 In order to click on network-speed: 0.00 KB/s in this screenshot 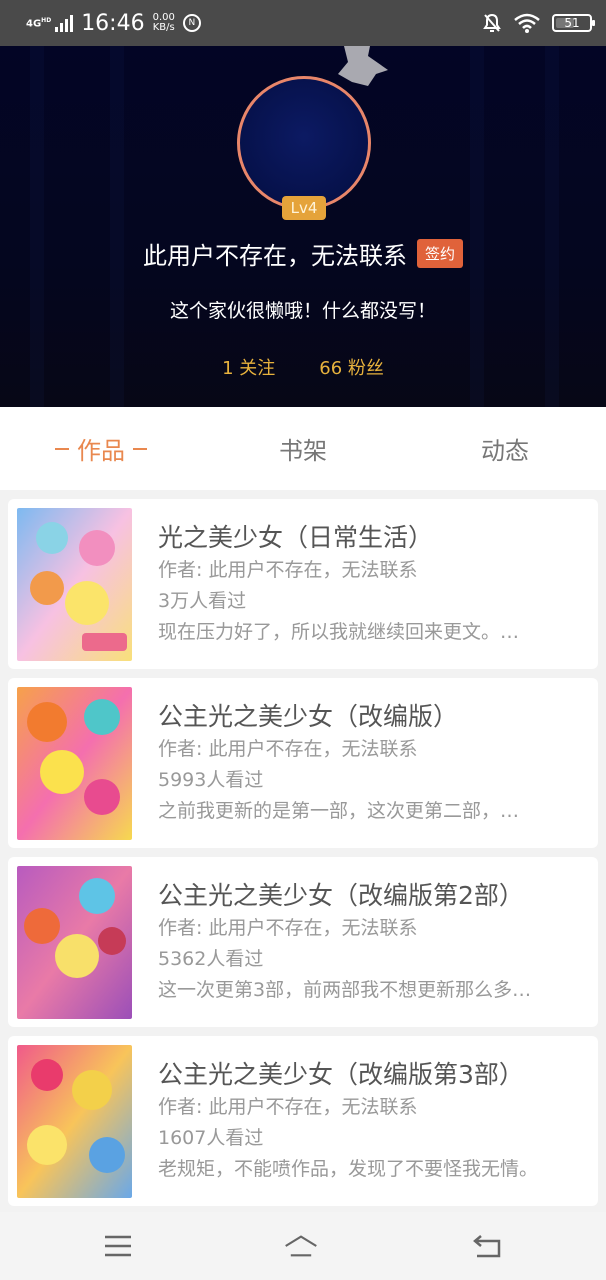, I will do `click(163, 22)`.